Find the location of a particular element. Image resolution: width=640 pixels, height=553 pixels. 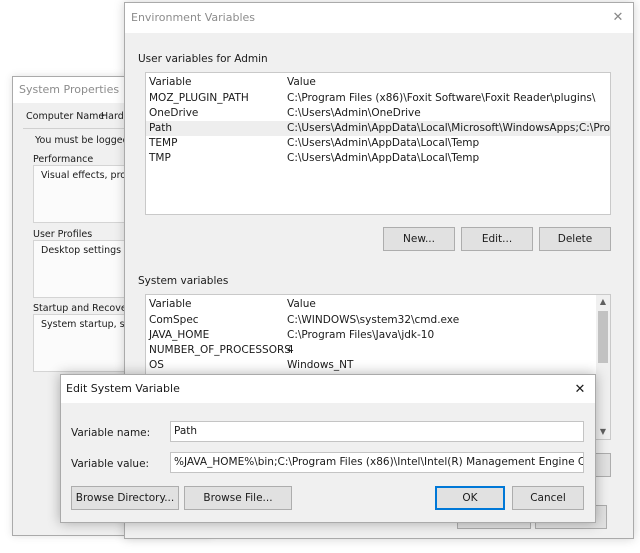

scroll-up-icon: ▲ is located at coordinates (603, 302).